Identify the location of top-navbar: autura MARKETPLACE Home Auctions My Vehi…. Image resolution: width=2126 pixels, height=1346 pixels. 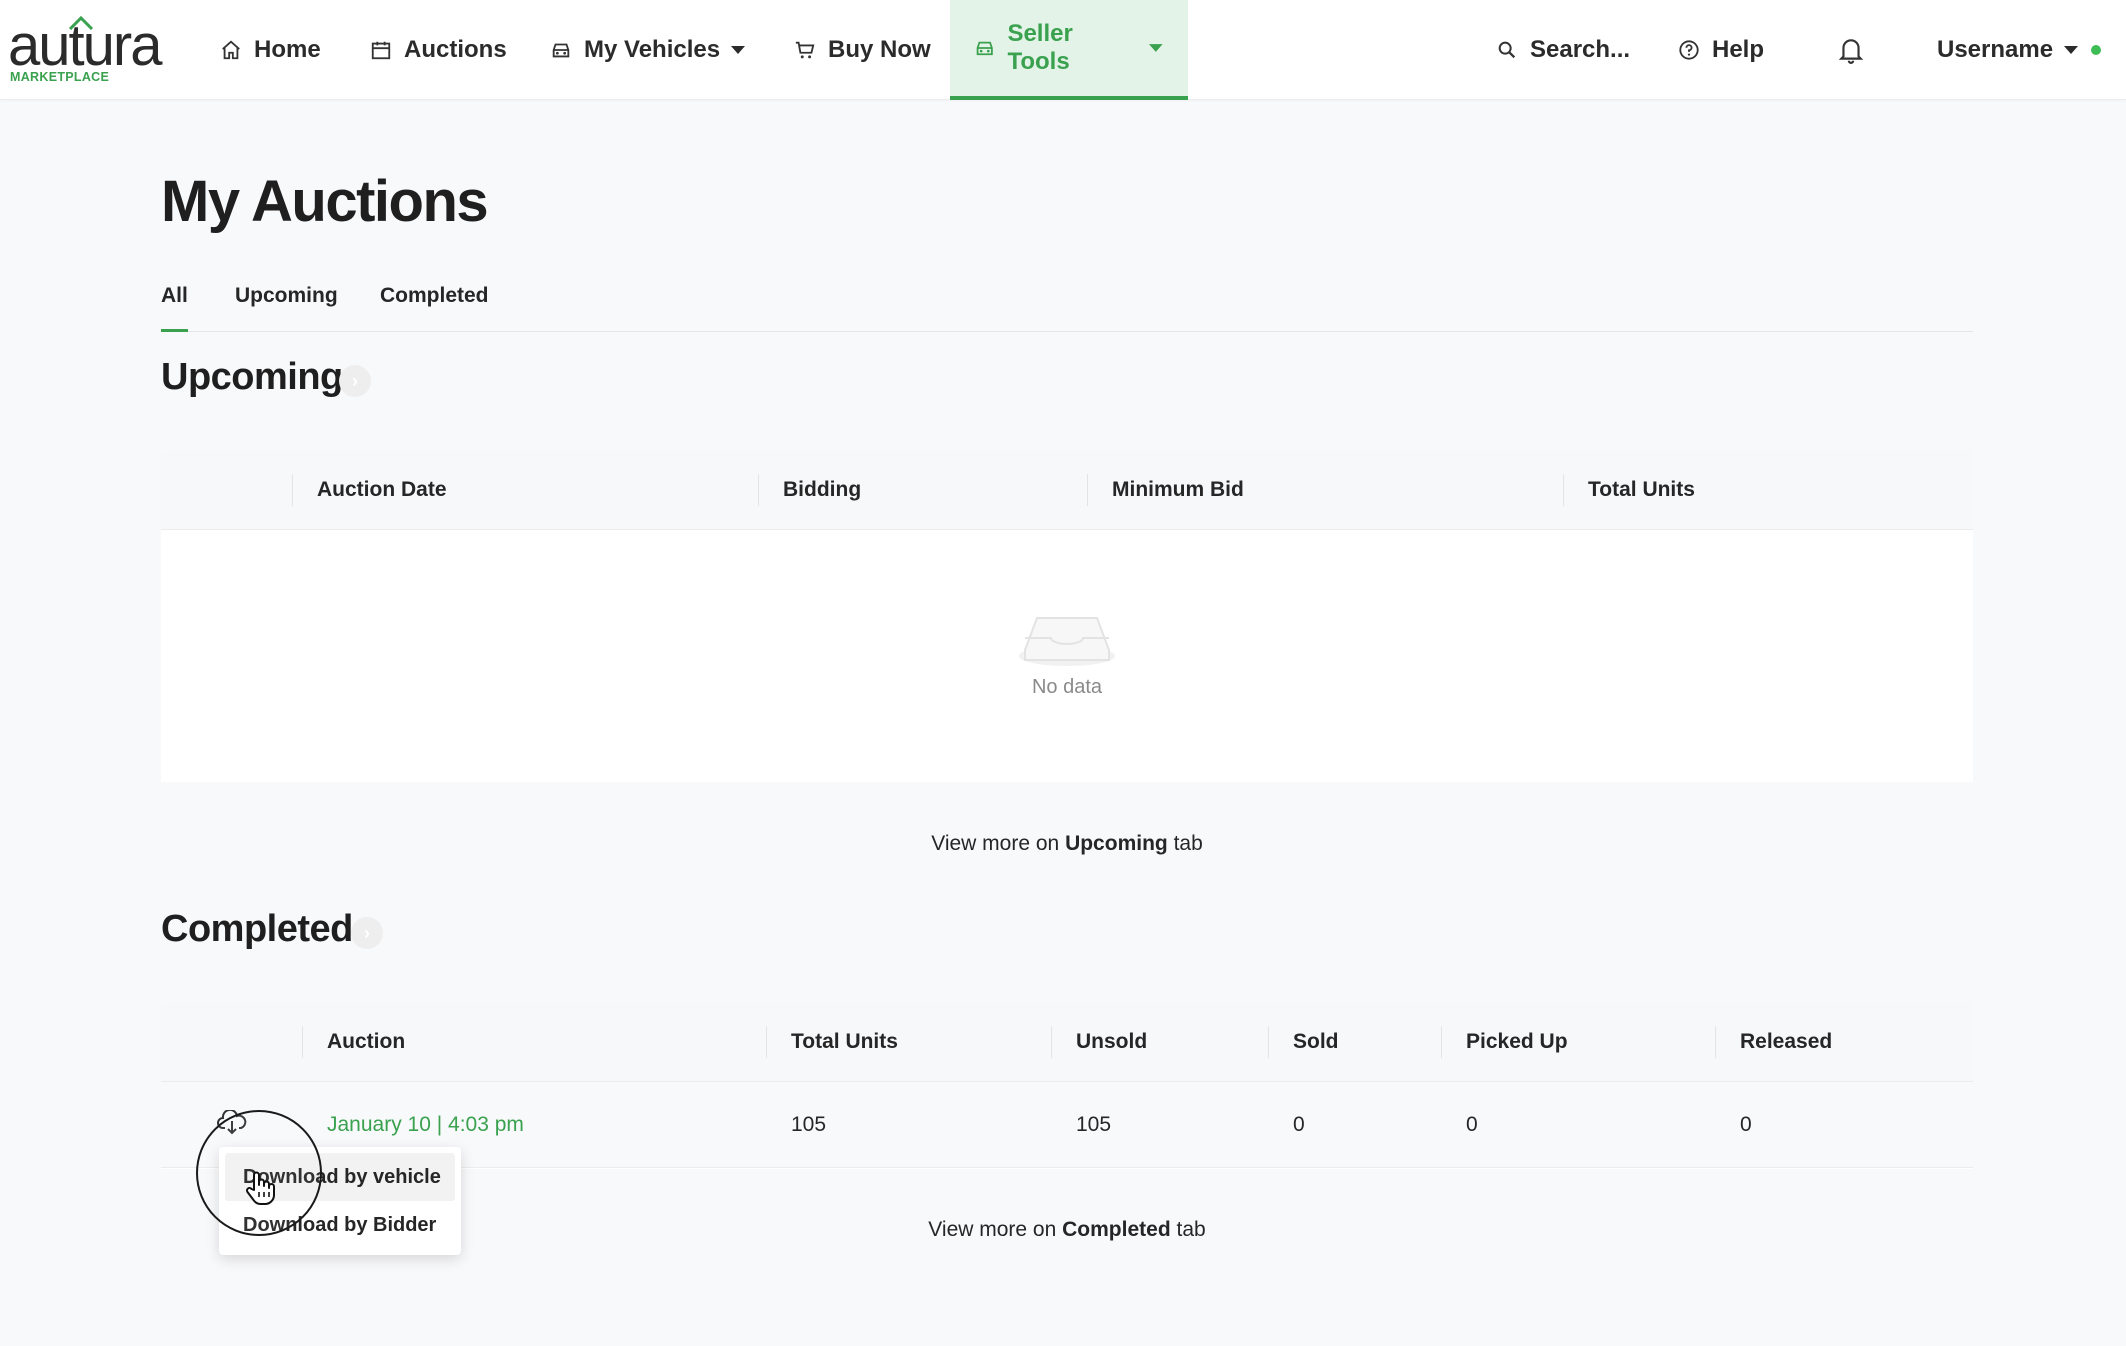
(1063, 50).